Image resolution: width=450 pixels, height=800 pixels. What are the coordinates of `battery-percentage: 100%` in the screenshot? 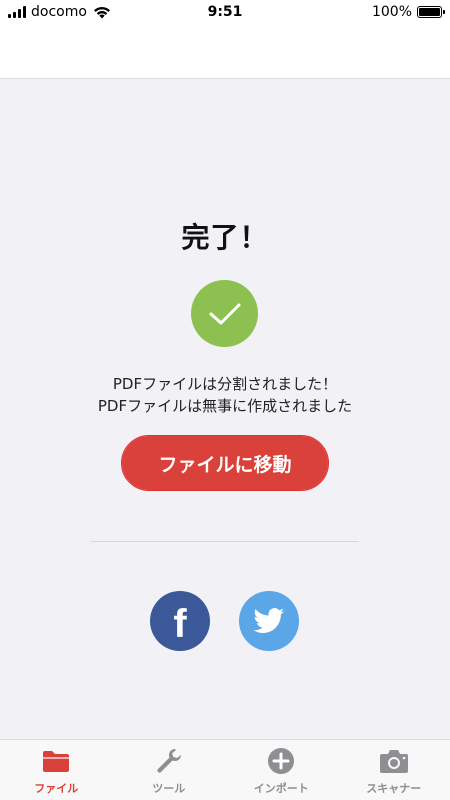 It's located at (391, 12).